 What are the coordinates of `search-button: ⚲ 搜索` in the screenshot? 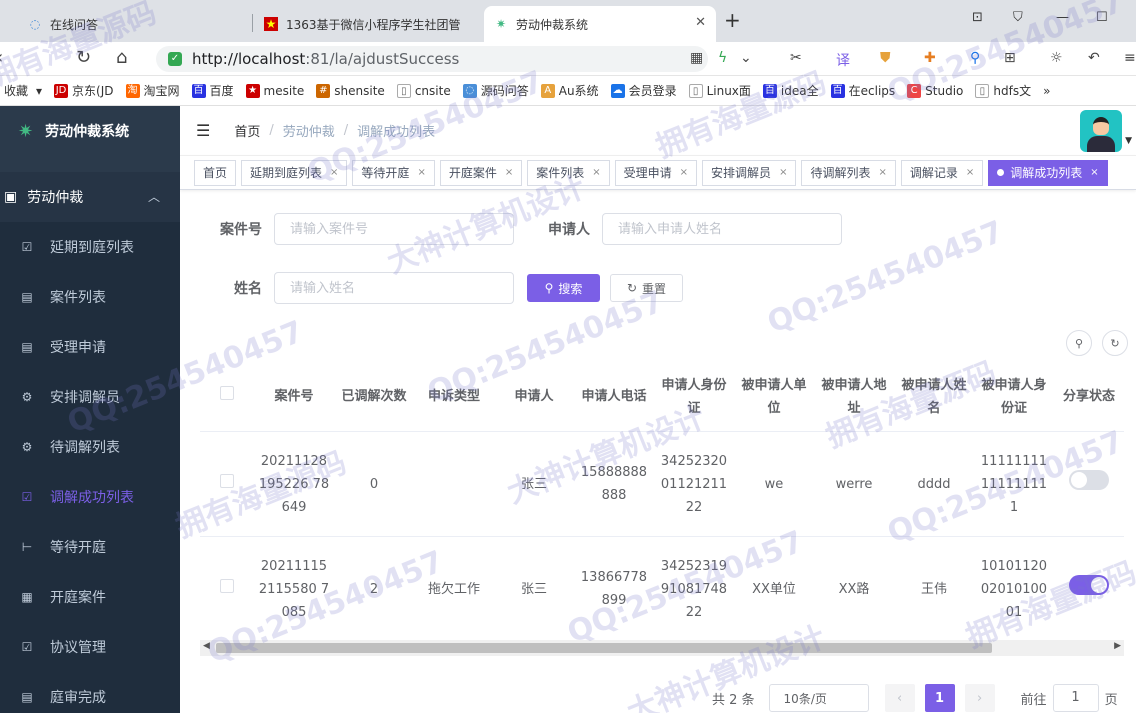 It's located at (563, 288).